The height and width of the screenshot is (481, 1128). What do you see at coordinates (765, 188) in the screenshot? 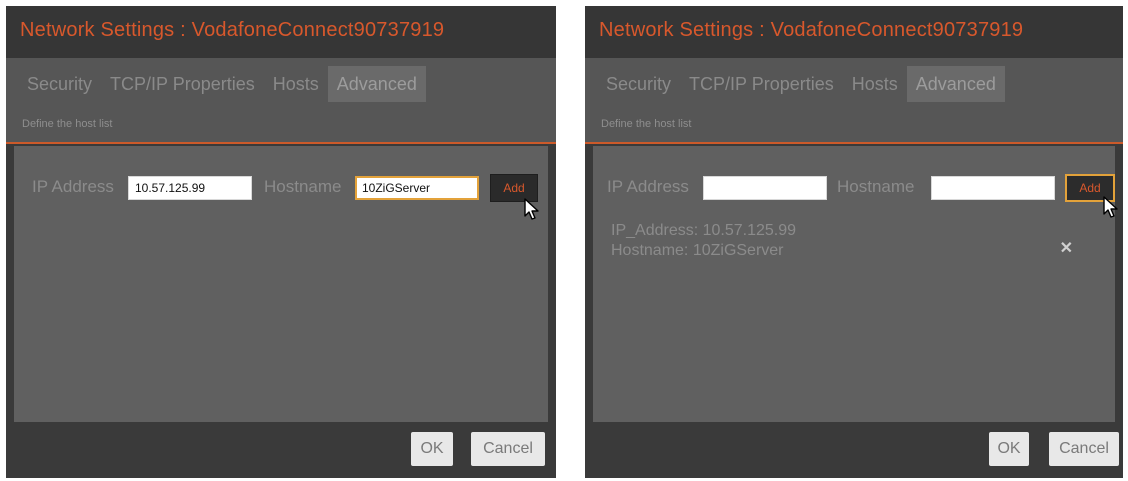
I see `ip-address-input` at bounding box center [765, 188].